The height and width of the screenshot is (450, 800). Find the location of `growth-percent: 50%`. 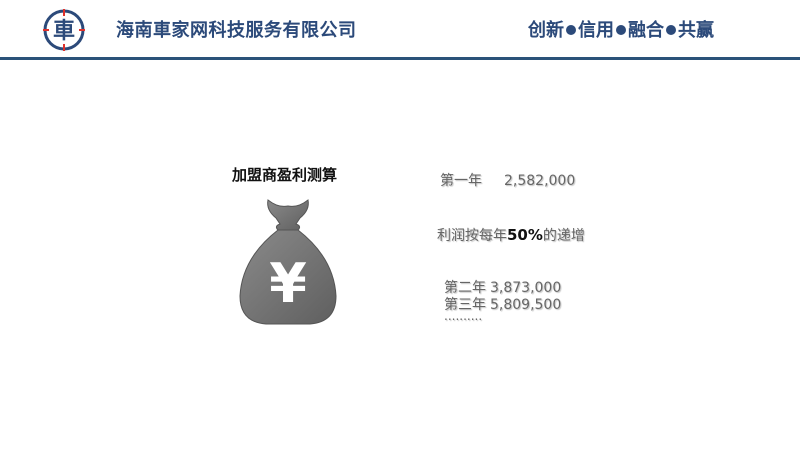

growth-percent: 50% is located at coordinates (525, 235).